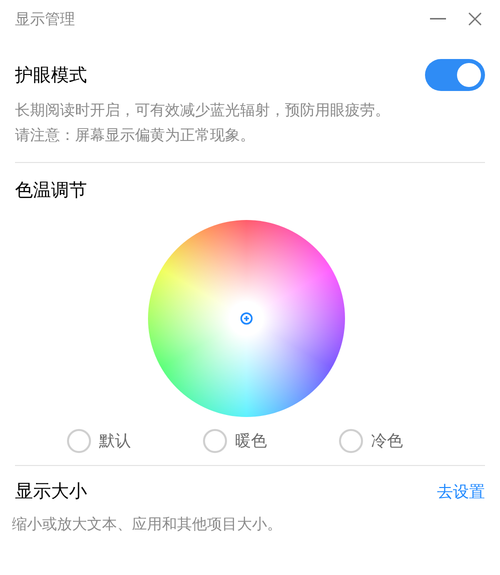 This screenshot has width=500, height=575. I want to click on section-title: 护眼模式, so click(51, 76).